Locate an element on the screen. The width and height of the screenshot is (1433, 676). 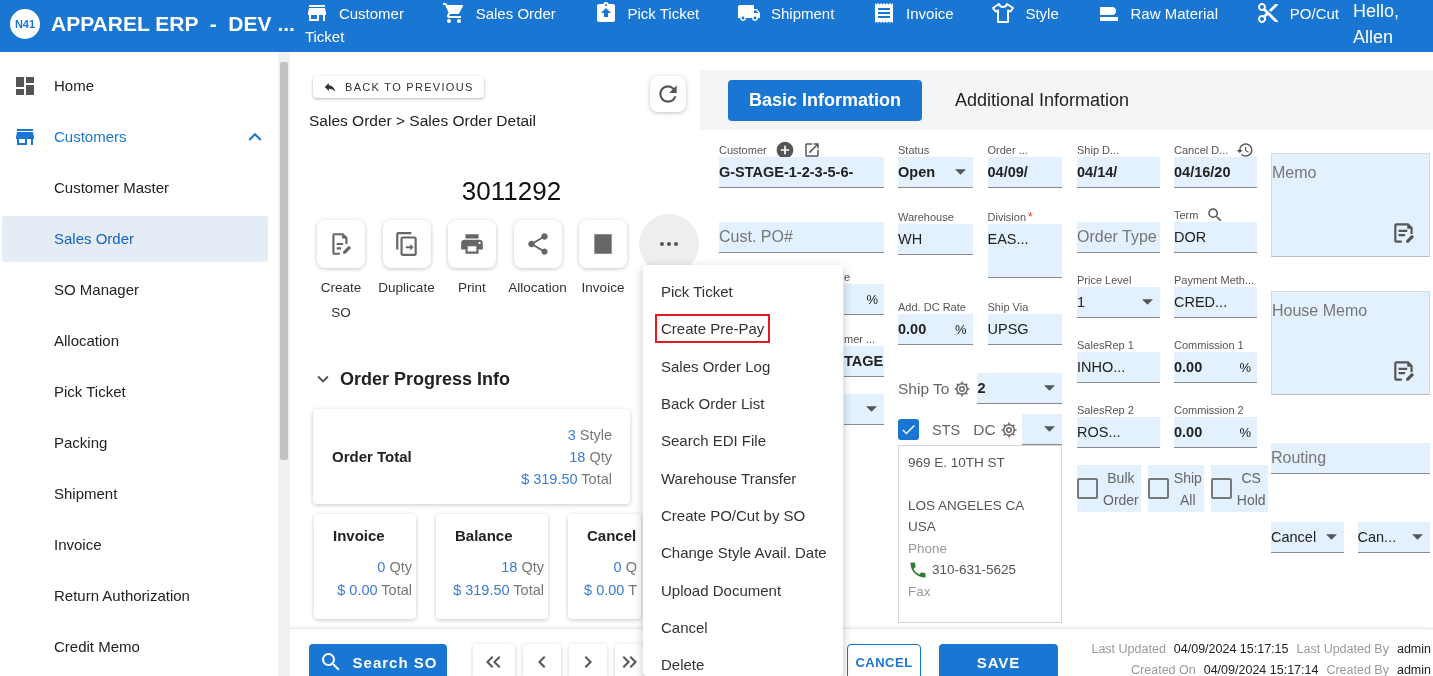
input-field: 04/09/ is located at coordinates (1024, 172).